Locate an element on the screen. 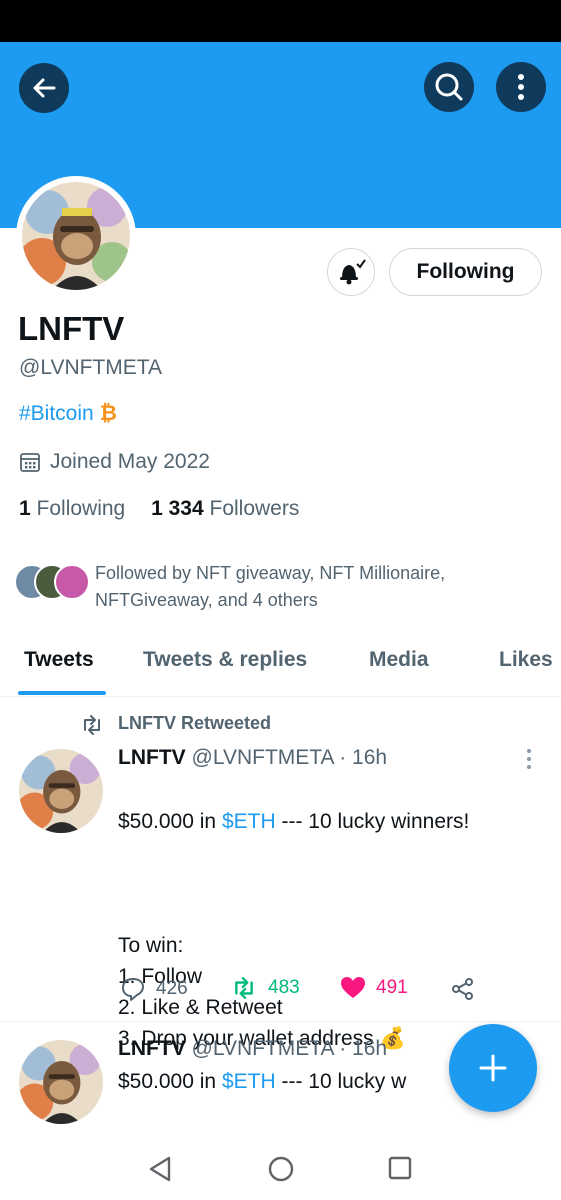 The image size is (561, 1200). following-count: 1 is located at coordinates (25, 508).